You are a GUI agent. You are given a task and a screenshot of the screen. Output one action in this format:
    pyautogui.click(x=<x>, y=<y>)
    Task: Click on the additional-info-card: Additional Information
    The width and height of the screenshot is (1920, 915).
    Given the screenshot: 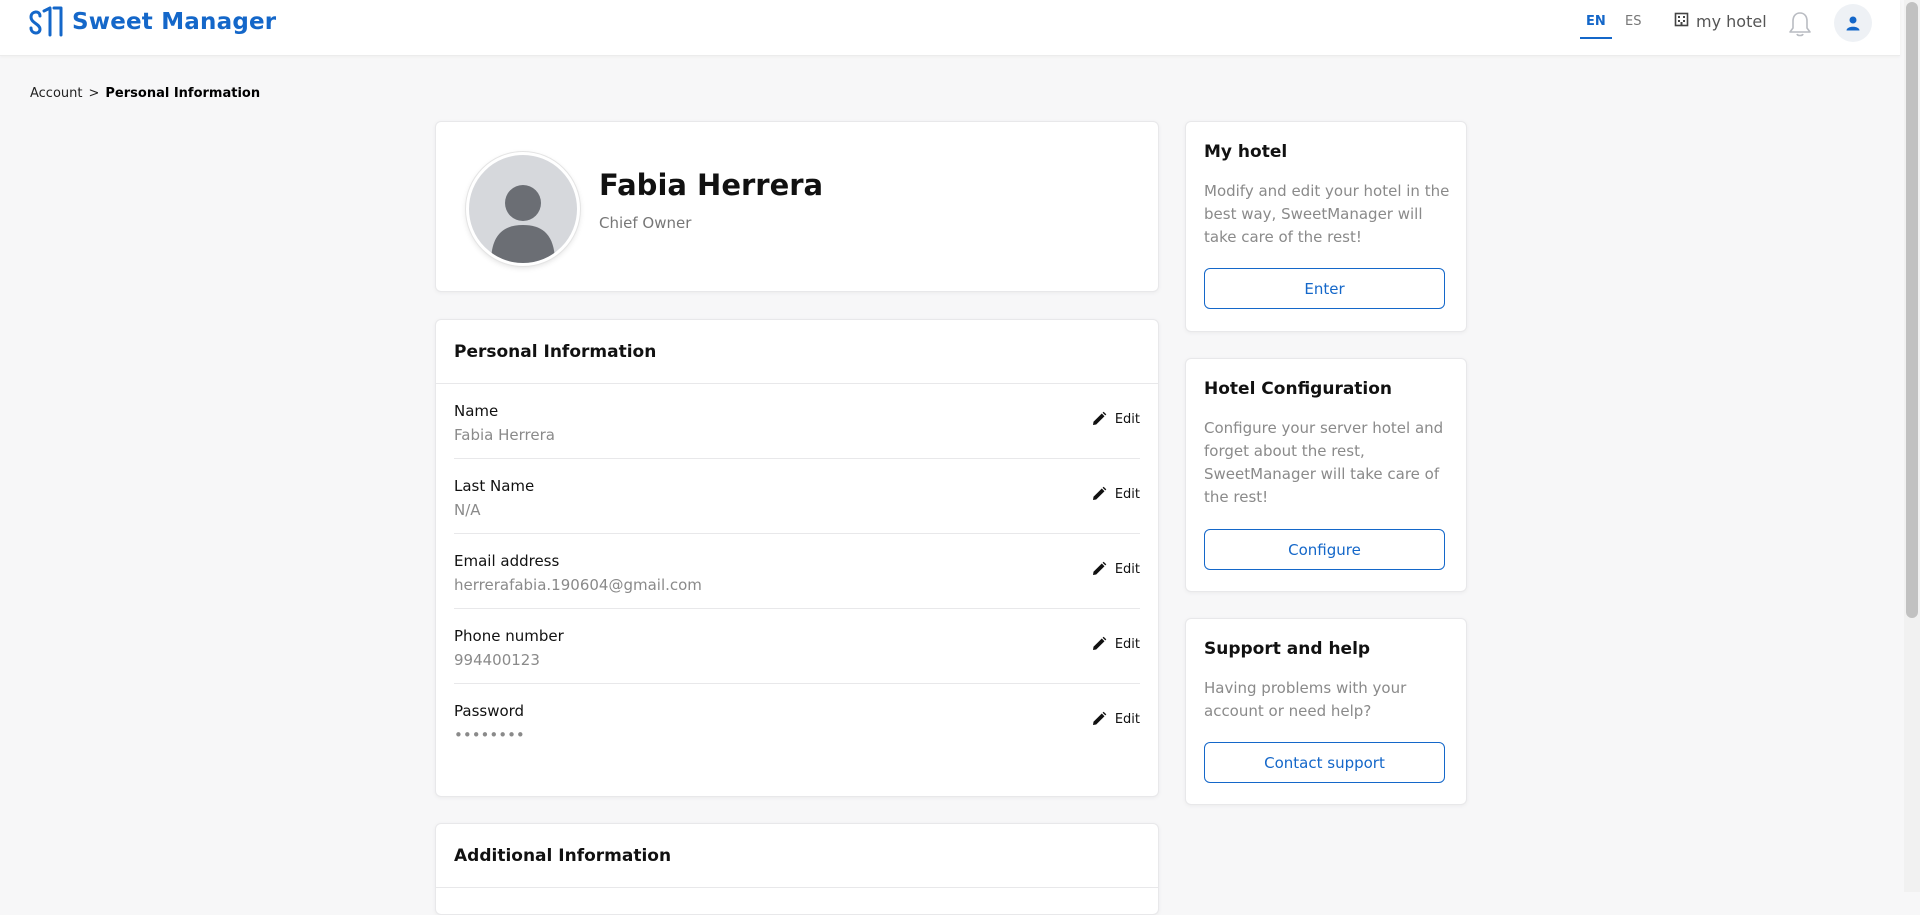 What is the action you would take?
    pyautogui.click(x=797, y=869)
    